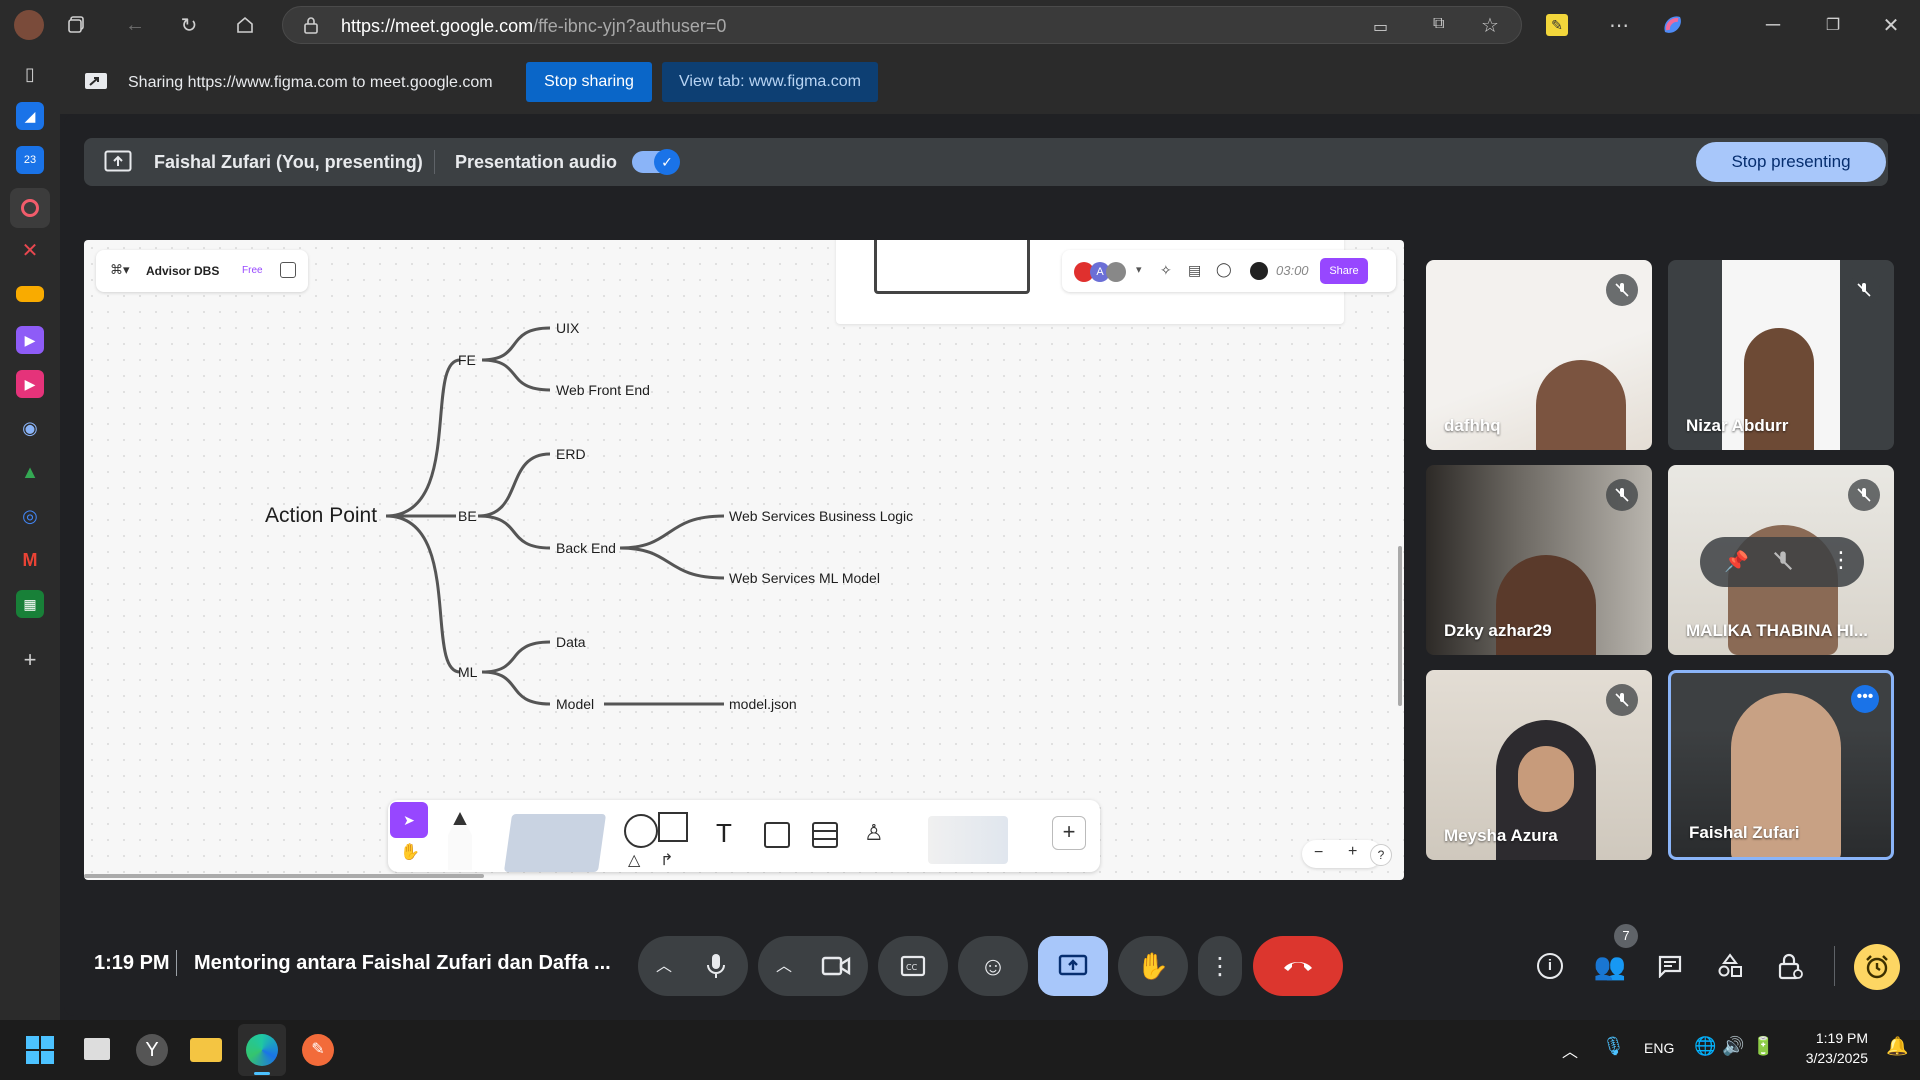 This screenshot has height=1080, width=1920. I want to click on extension-icon: ✎, so click(1557, 25).